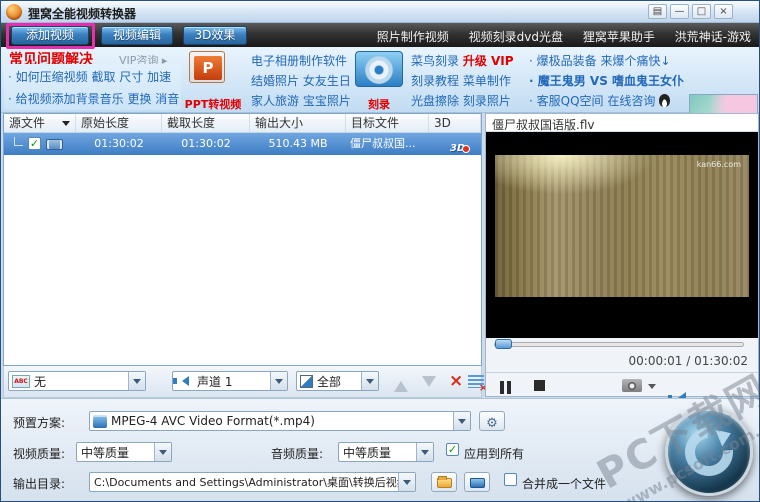 This screenshot has width=760, height=502. I want to click on filter-select: 全部, so click(337, 381).